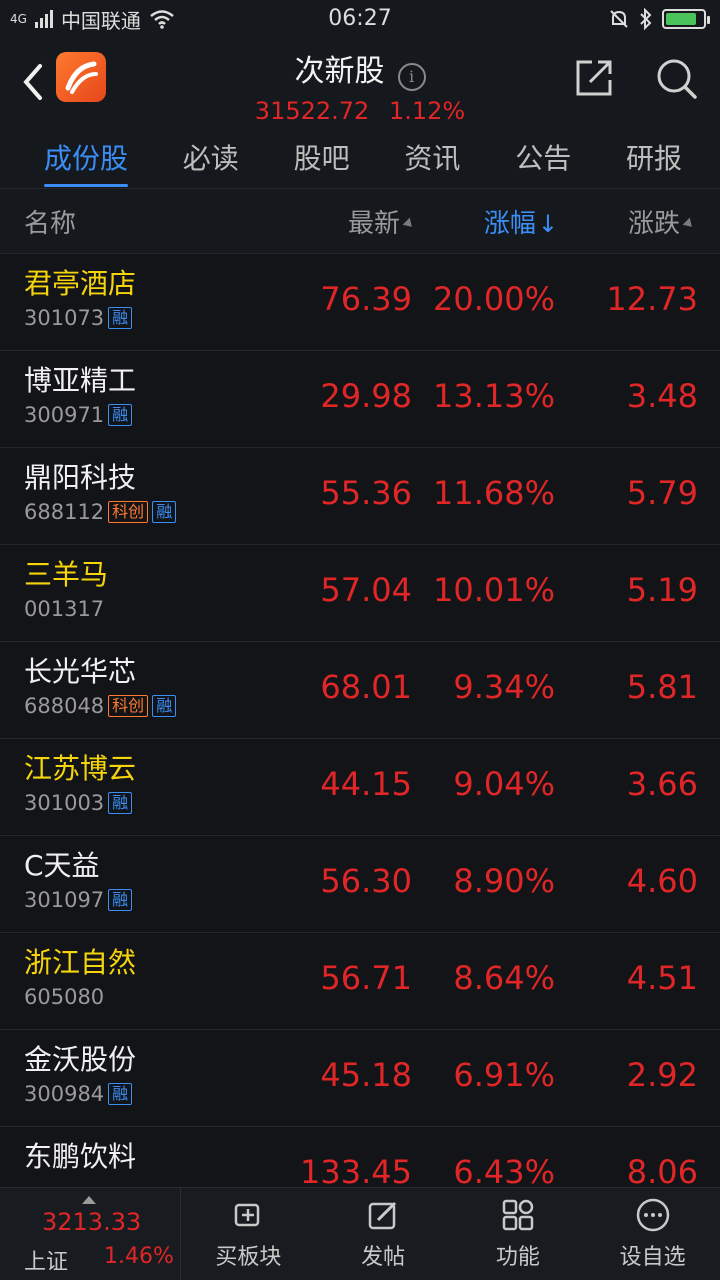 The image size is (720, 1280). I want to click on info-icon: i, so click(411, 76).